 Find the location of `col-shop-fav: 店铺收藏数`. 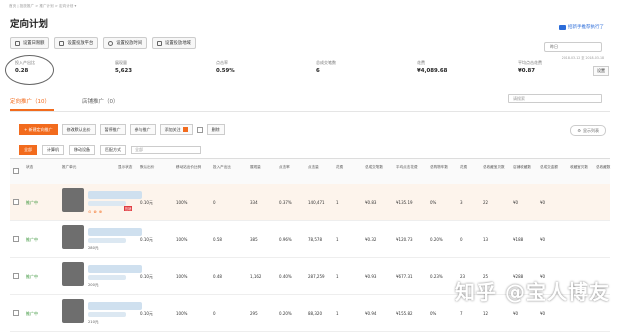

col-shop-fav: 店铺收藏数 is located at coordinates (522, 167).